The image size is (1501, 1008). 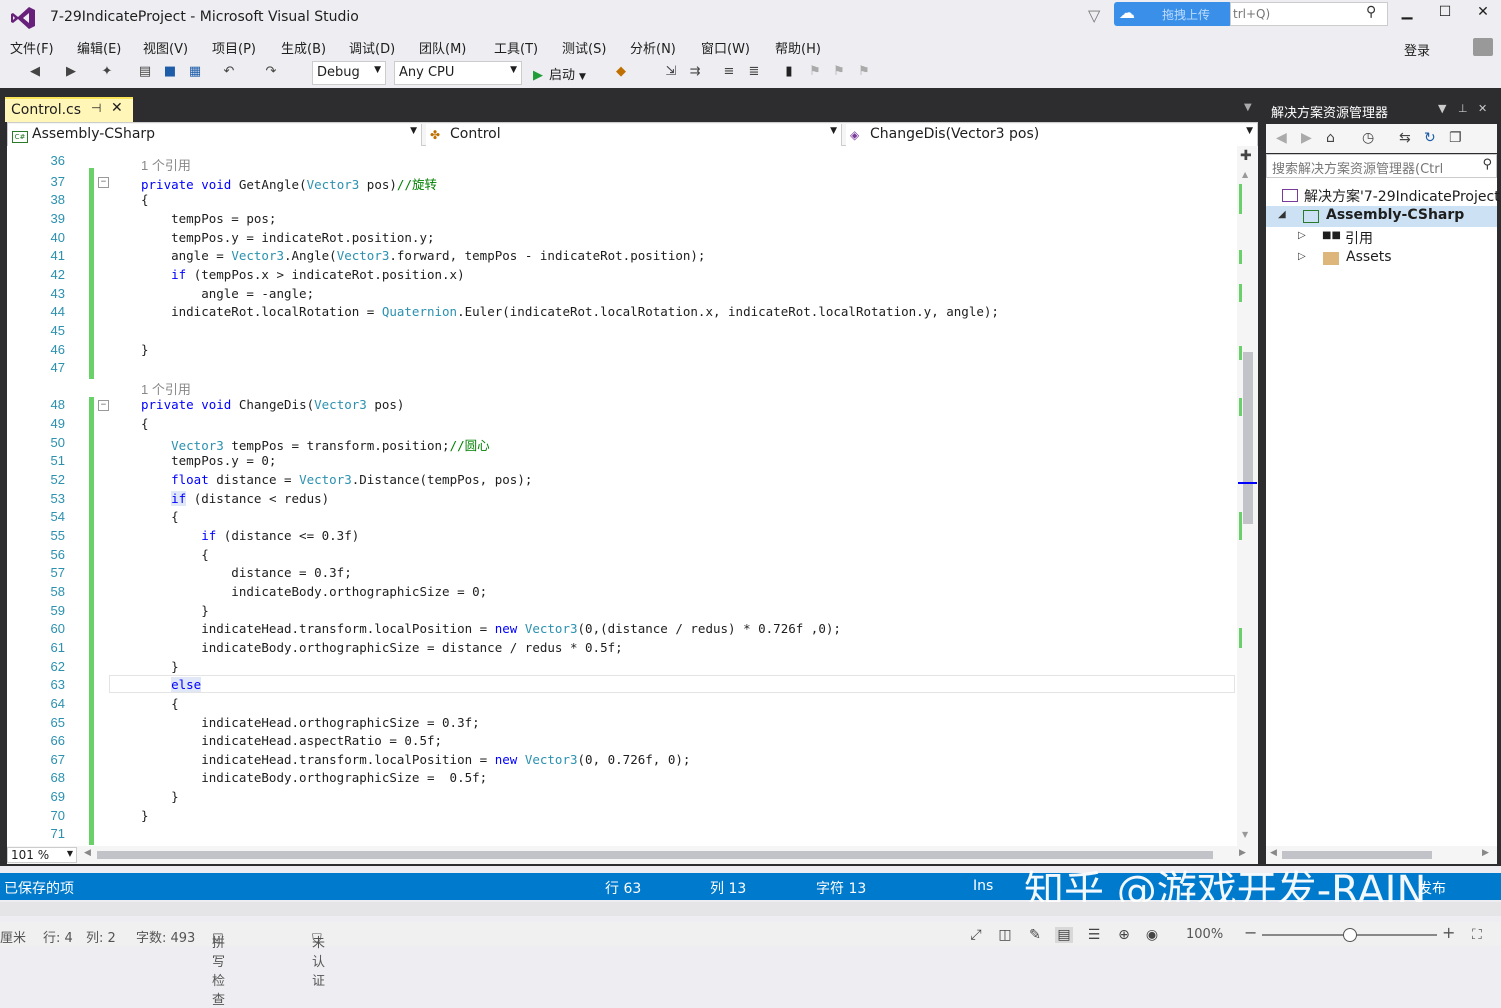 What do you see at coordinates (1064, 935) in the screenshot?
I see `page-view-icon: ▤` at bounding box center [1064, 935].